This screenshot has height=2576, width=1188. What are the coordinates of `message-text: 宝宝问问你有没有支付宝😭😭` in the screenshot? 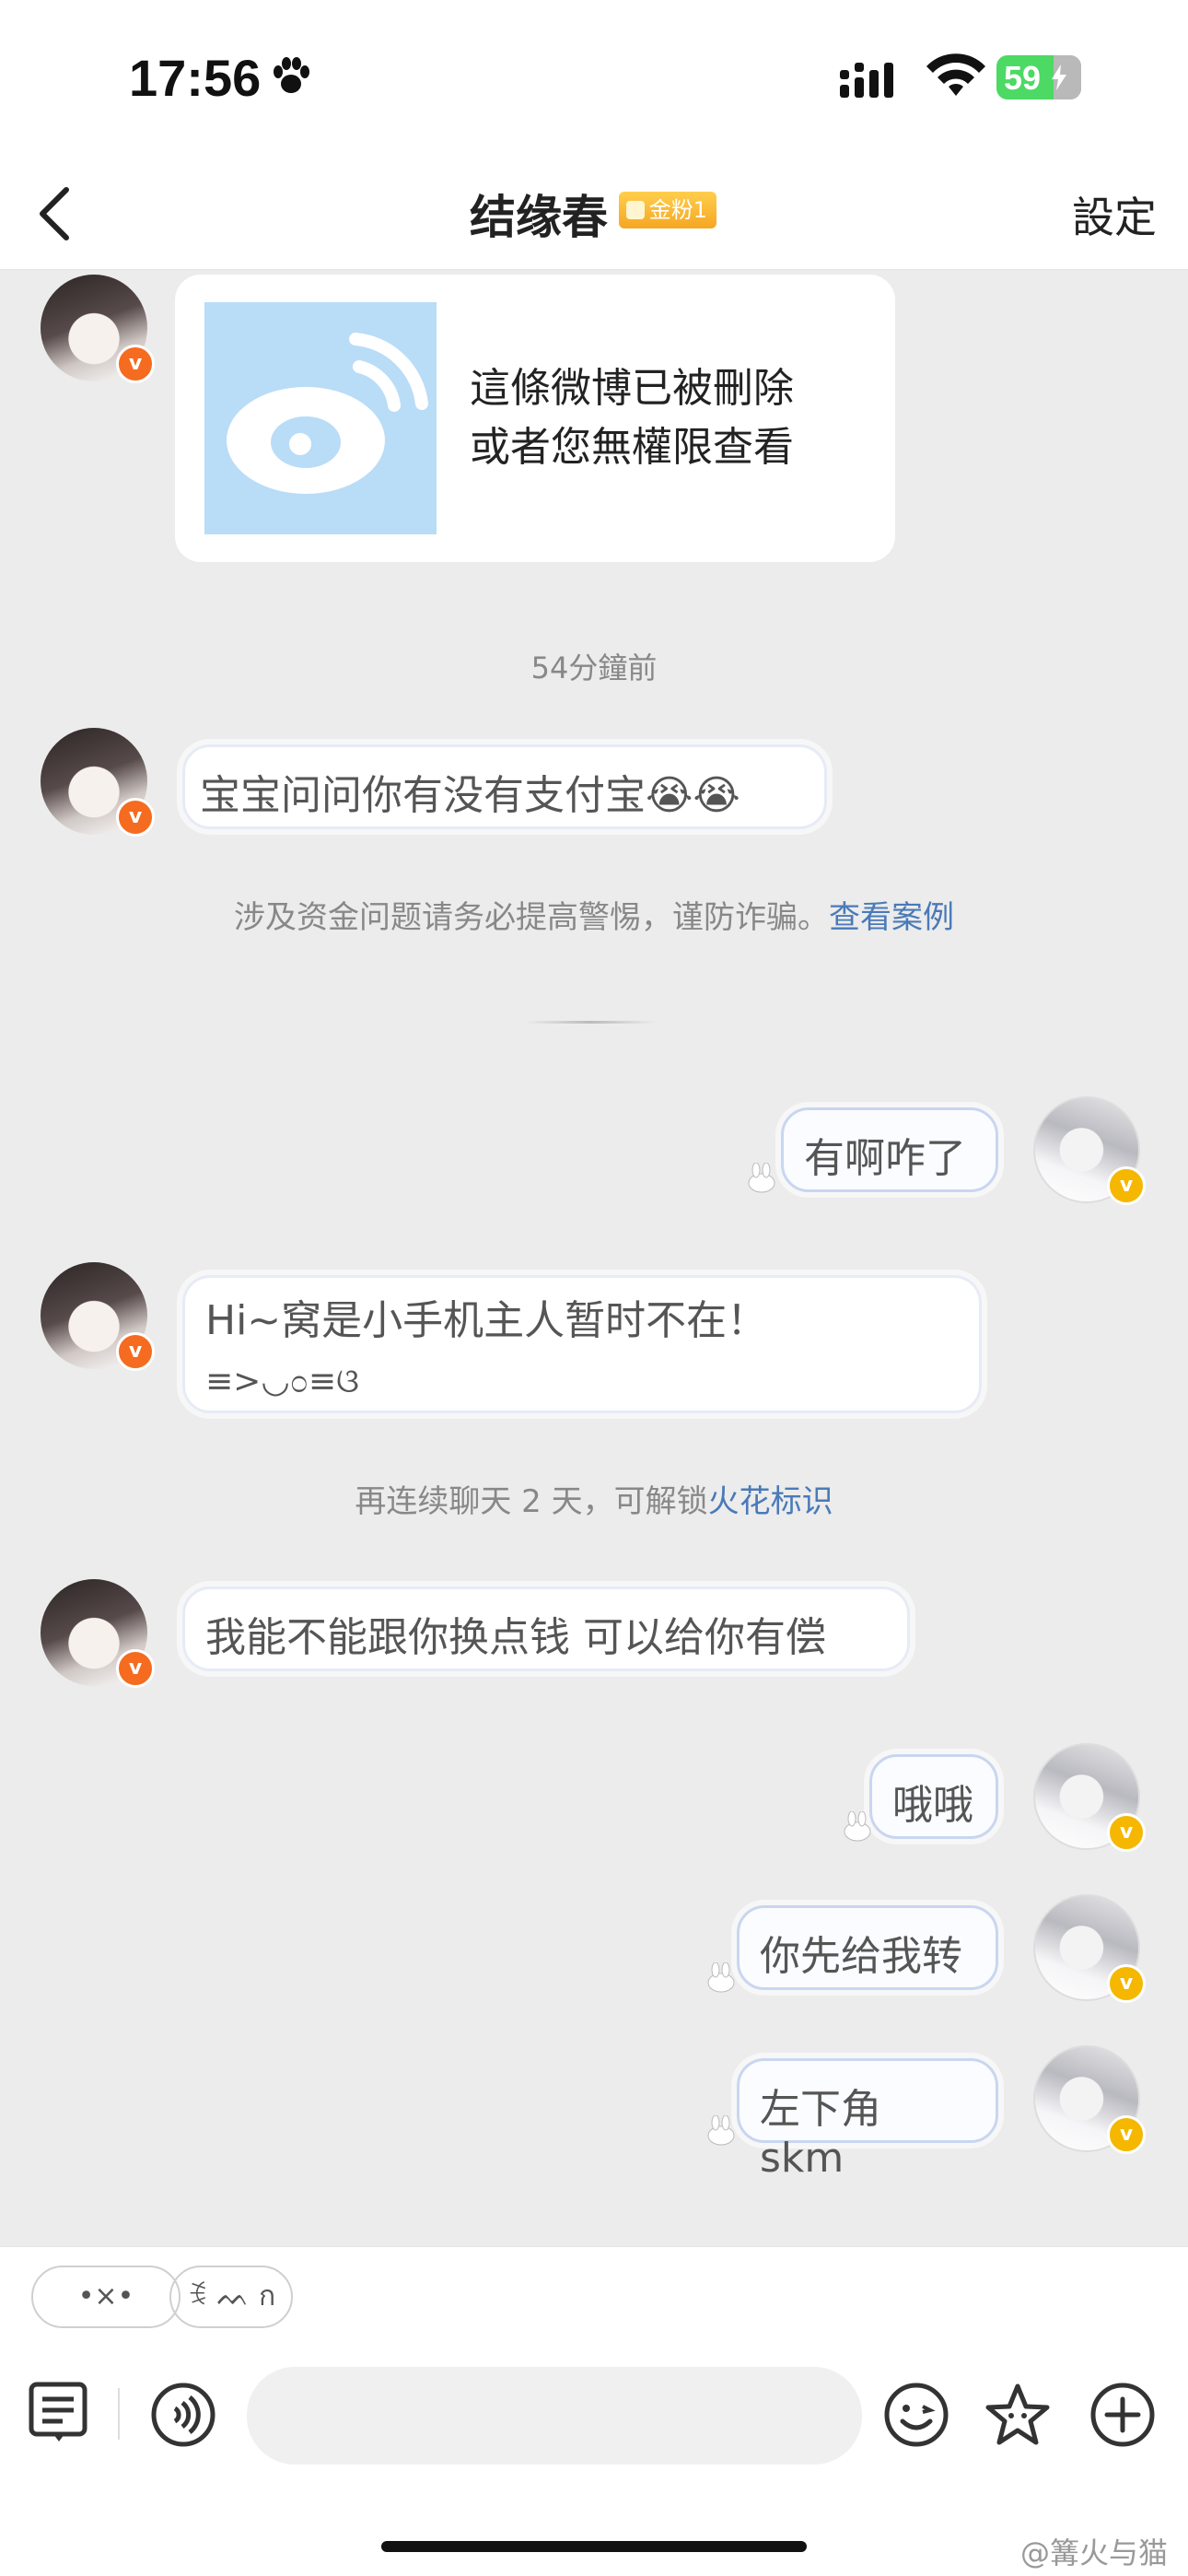 It's located at (470, 795).